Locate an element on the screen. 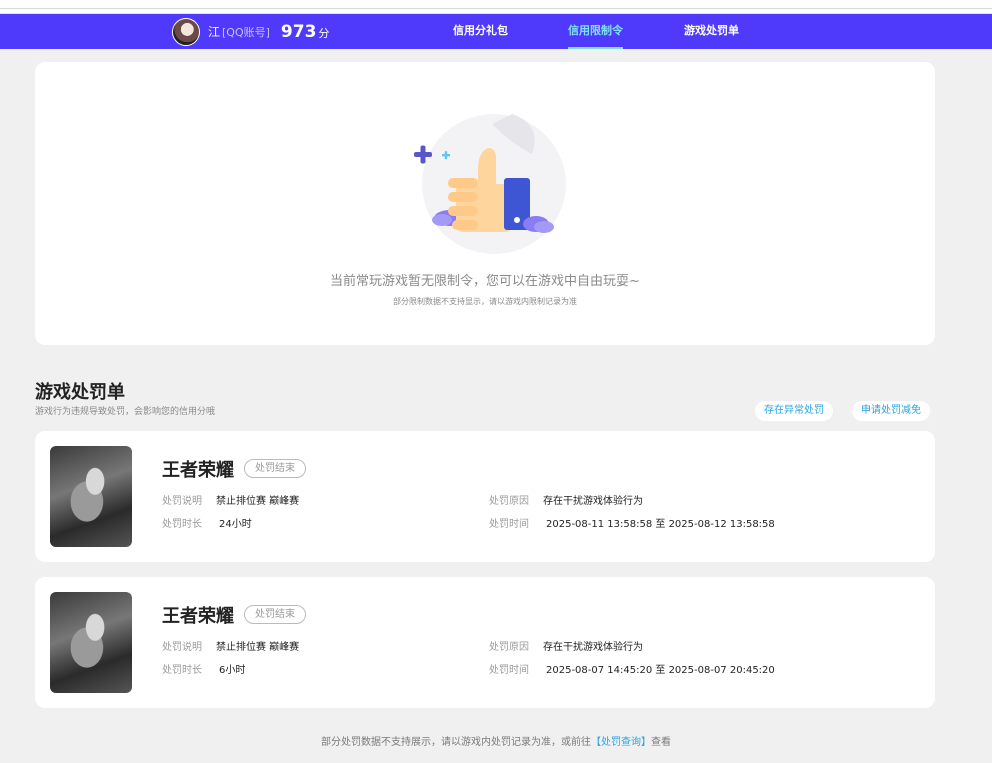 The image size is (992, 763). tab-credit-gift: 信用分礼包 is located at coordinates (480, 31).